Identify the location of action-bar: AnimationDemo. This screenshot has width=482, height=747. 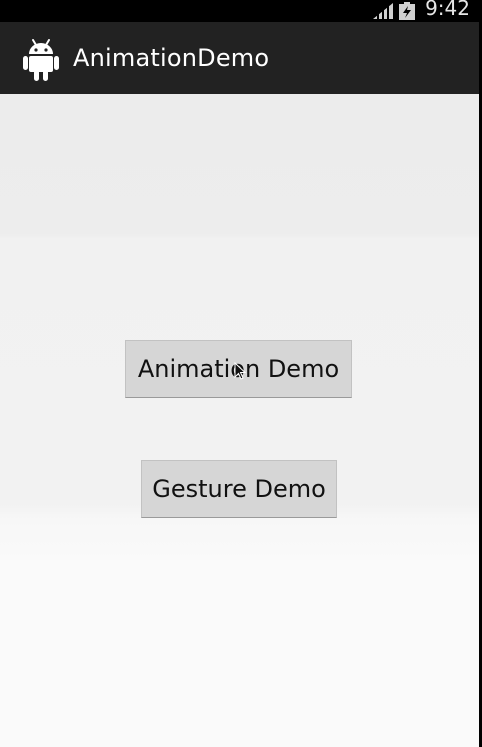
(241, 58).